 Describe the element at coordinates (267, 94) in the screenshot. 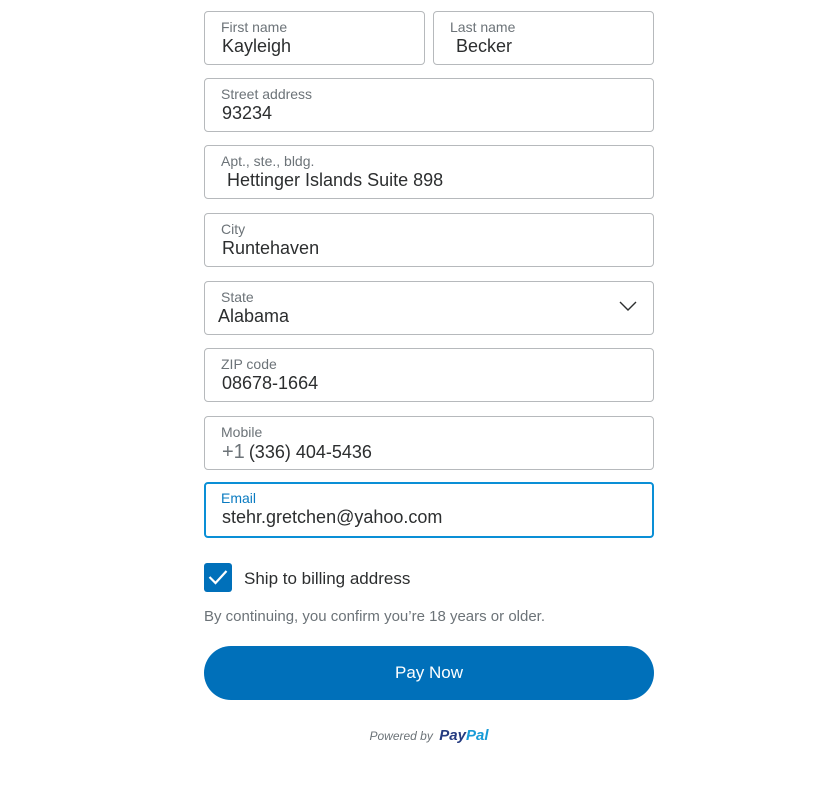

I see `street-address-label: Street address` at that location.